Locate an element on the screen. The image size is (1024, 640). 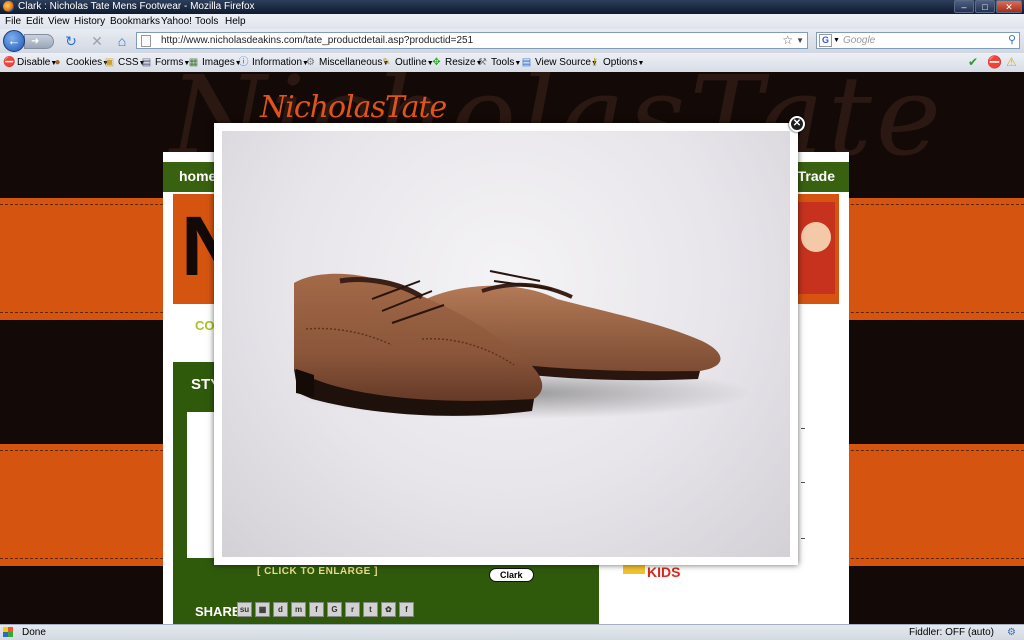
stumbleupon-icon: su is located at coordinates (244, 609).